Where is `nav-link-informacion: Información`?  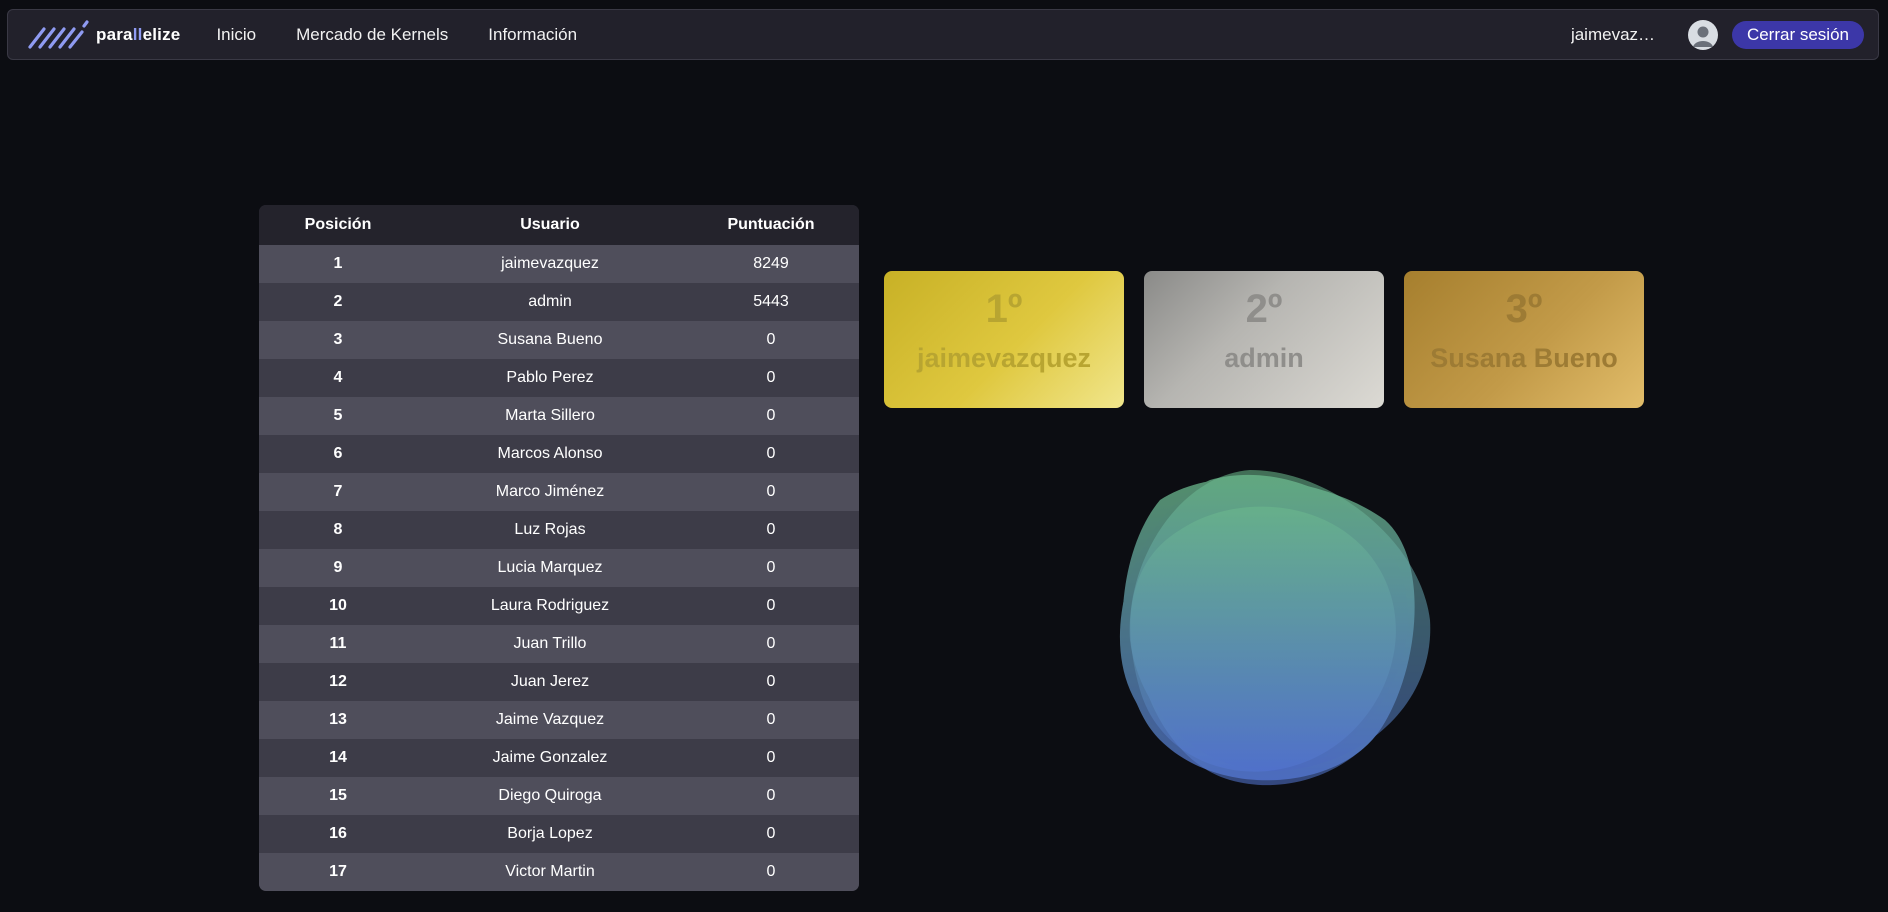 nav-link-informacion: Información is located at coordinates (532, 35).